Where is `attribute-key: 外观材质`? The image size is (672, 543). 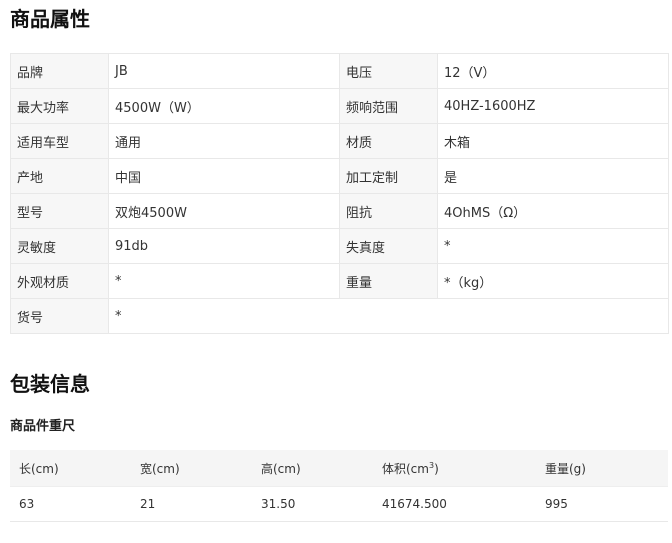 attribute-key: 外观材质 is located at coordinates (59, 281).